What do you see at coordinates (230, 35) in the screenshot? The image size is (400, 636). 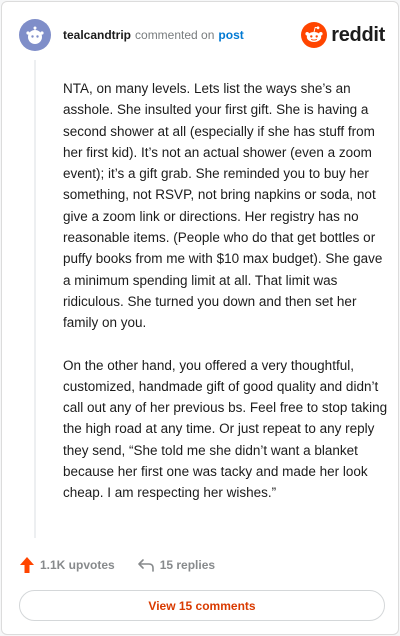 I see `post-link: post` at bounding box center [230, 35].